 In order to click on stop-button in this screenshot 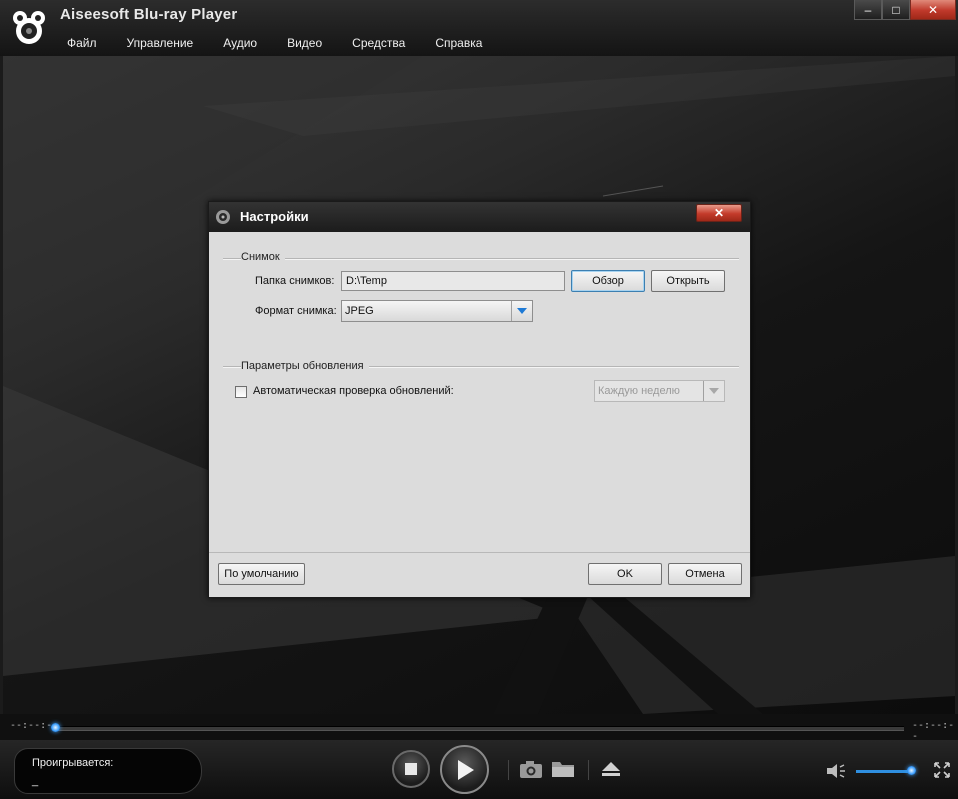, I will do `click(411, 769)`.